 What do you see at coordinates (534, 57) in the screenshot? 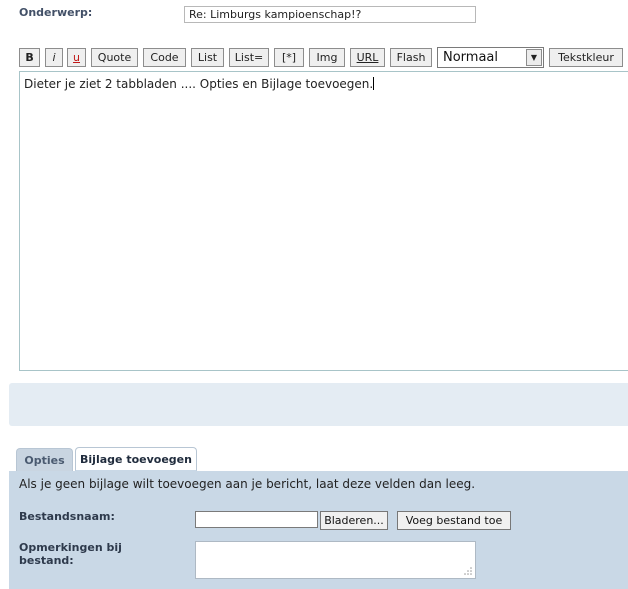
I see `chevron-down-icon: ▼` at bounding box center [534, 57].